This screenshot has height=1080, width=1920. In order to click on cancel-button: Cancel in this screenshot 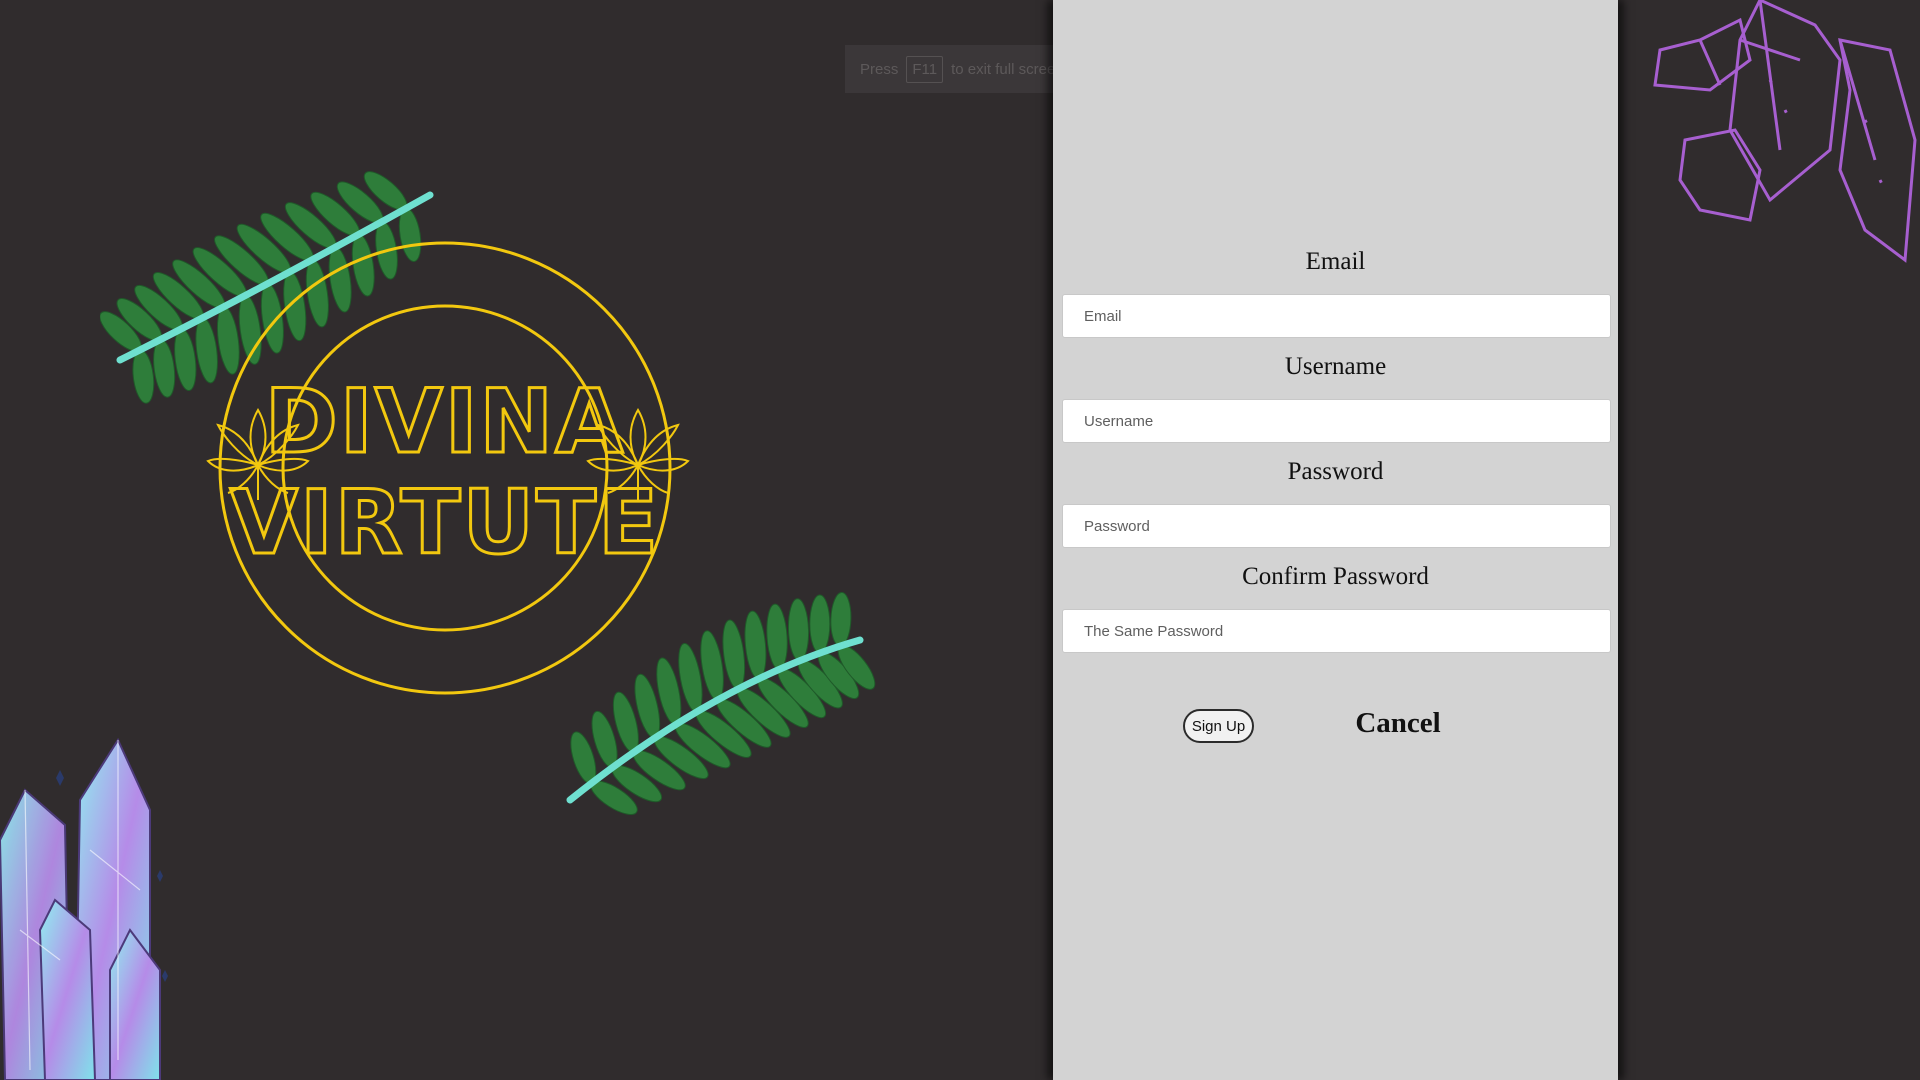, I will do `click(1398, 723)`.